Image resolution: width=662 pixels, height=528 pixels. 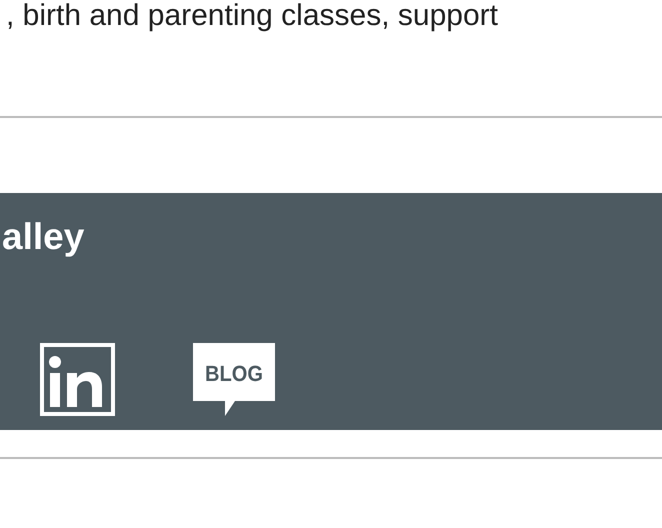 What do you see at coordinates (77, 379) in the screenshot?
I see `linkedin-icon` at bounding box center [77, 379].